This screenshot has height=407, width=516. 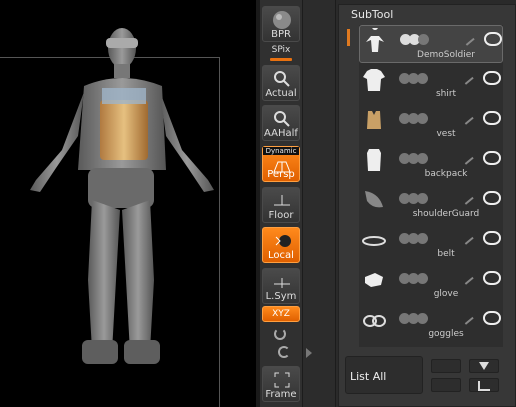 I want to click on frame-corners-icon, so click(x=282, y=380).